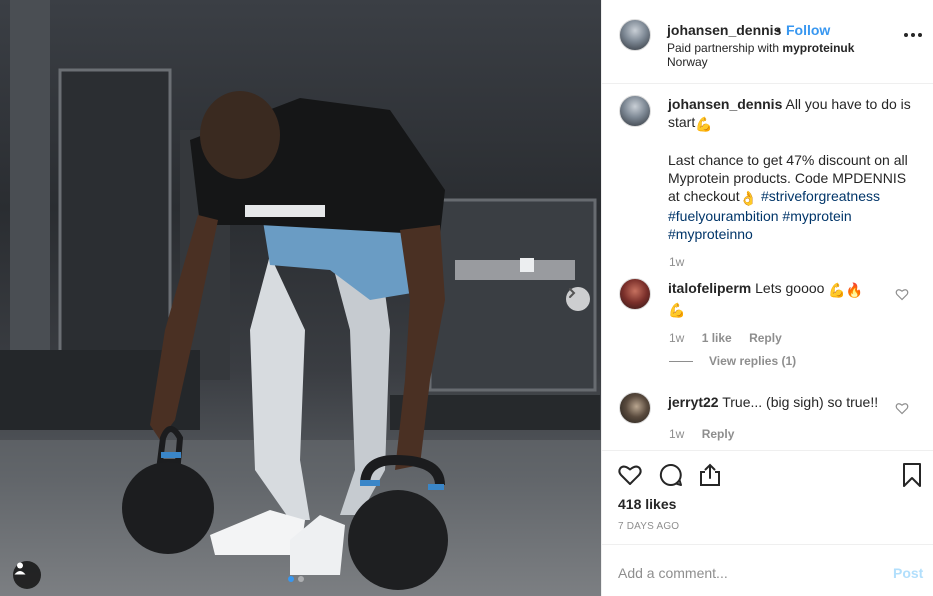  What do you see at coordinates (725, 48) in the screenshot?
I see `paid-partnership-prefix: Paid partnership with` at bounding box center [725, 48].